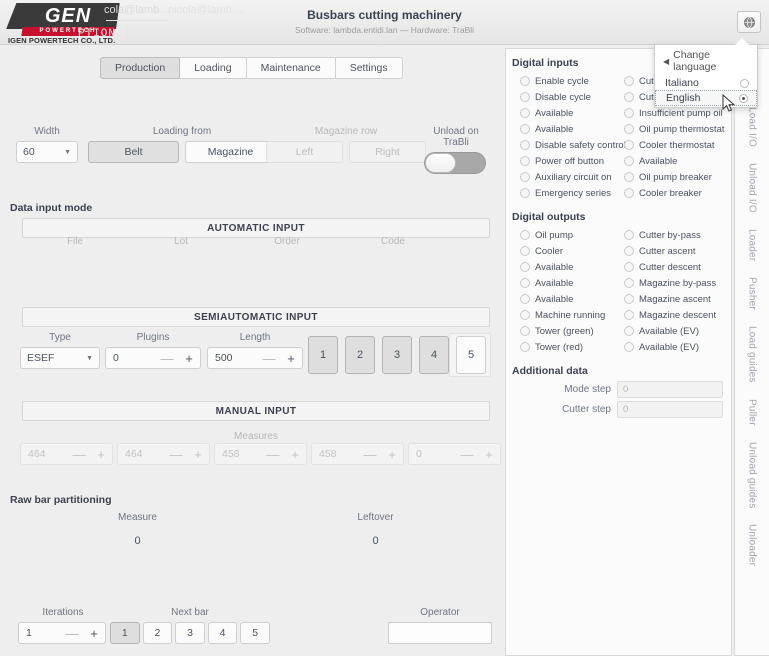 The height and width of the screenshot is (656, 769). I want to click on digital-input-item: Emergency series, so click(572, 193).